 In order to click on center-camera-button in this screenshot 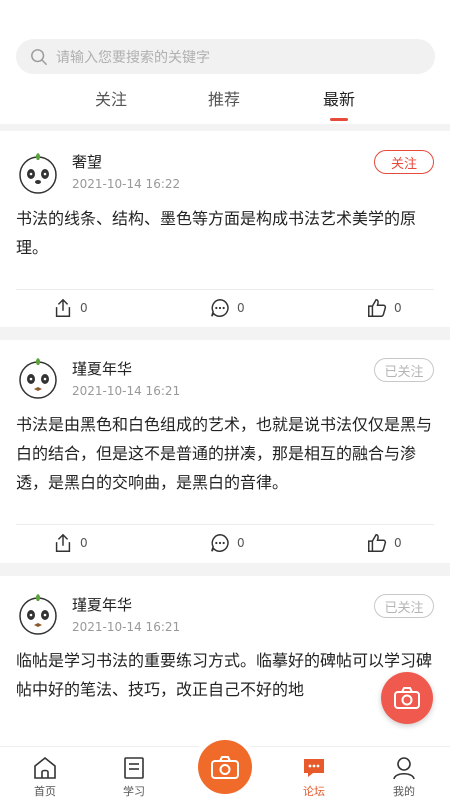, I will do `click(225, 767)`.